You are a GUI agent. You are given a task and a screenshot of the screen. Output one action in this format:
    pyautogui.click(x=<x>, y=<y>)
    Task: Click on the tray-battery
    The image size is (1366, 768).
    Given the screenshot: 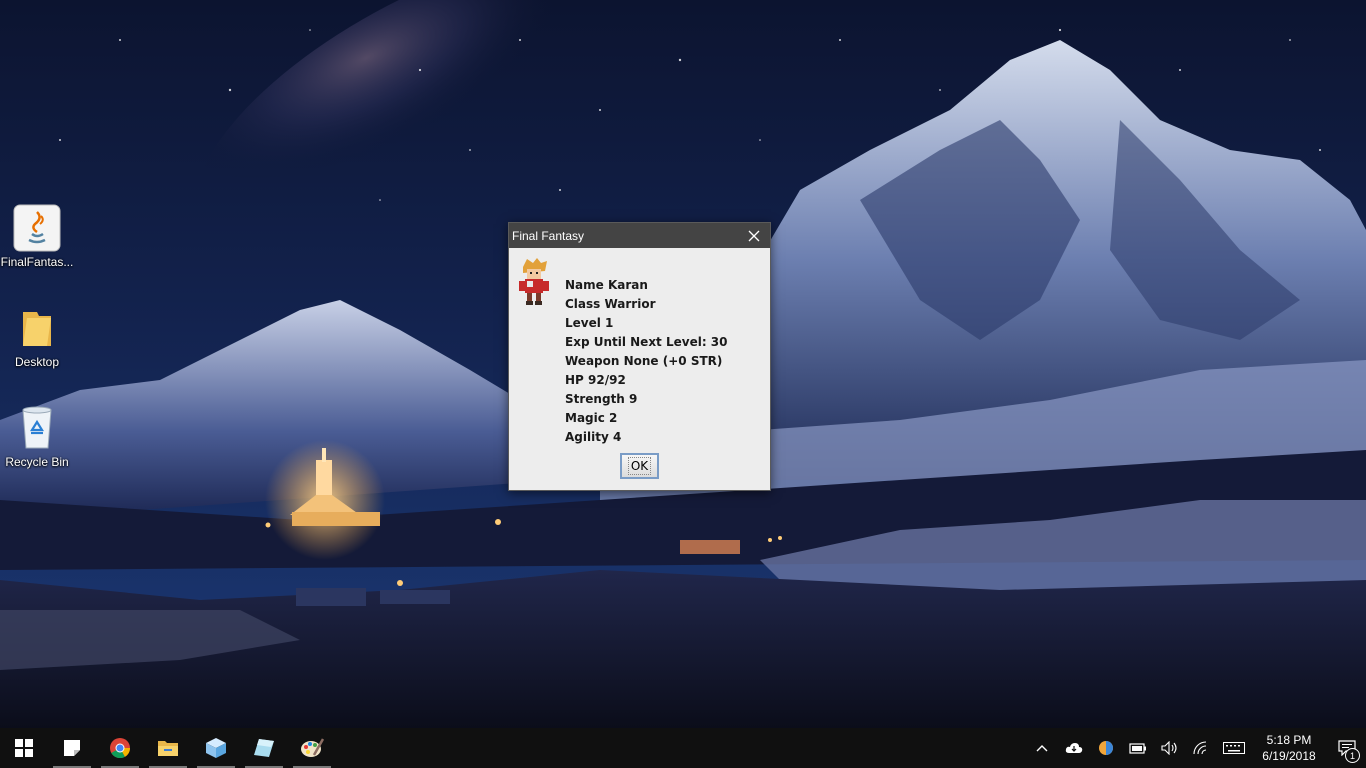 What is the action you would take?
    pyautogui.click(x=1138, y=748)
    